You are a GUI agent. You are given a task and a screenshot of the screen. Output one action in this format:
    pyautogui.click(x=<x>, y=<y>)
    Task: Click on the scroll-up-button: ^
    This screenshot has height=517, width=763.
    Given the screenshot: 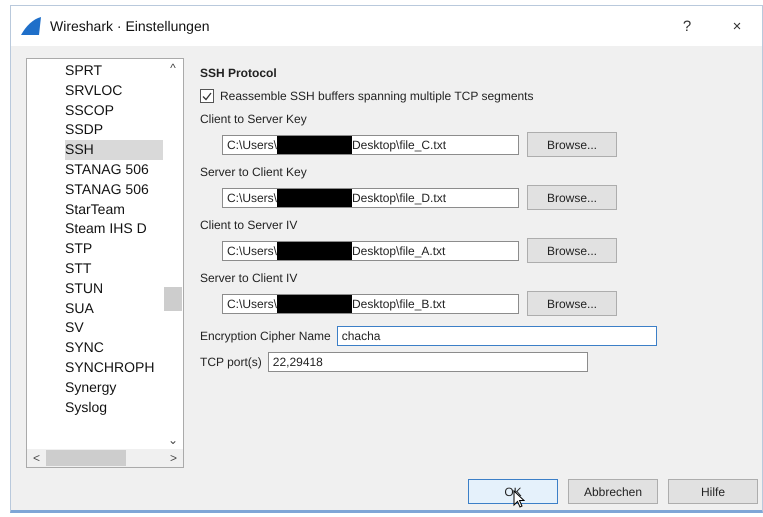 What is the action you would take?
    pyautogui.click(x=173, y=68)
    